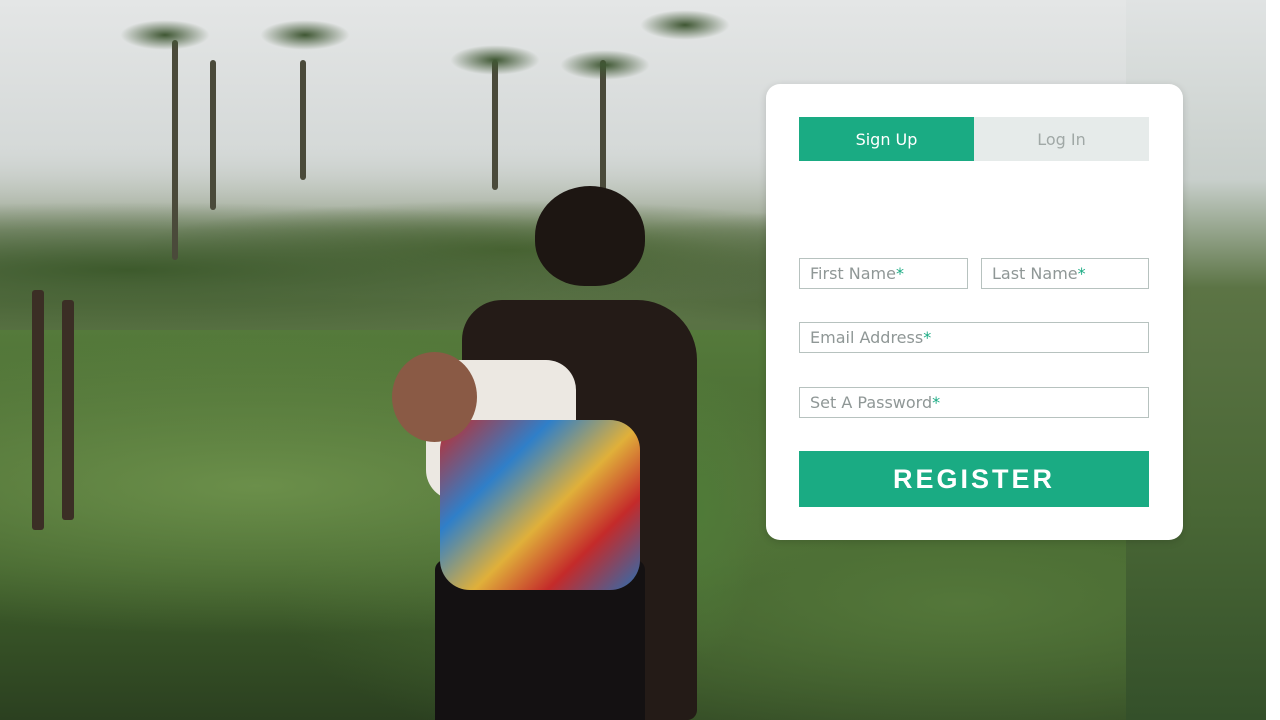 The image size is (1280, 720). I want to click on register-button: REGISTER, so click(974, 479).